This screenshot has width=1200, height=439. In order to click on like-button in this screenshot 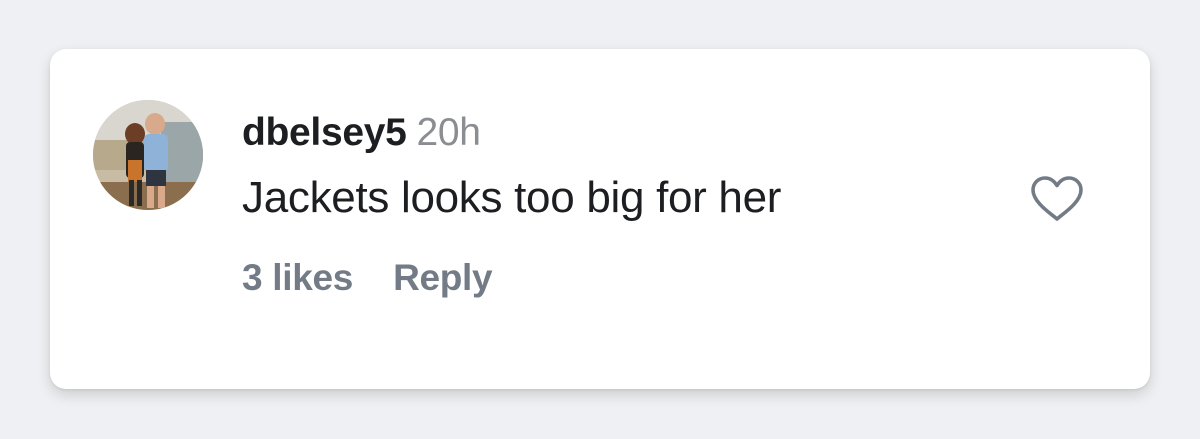, I will do `click(1057, 199)`.